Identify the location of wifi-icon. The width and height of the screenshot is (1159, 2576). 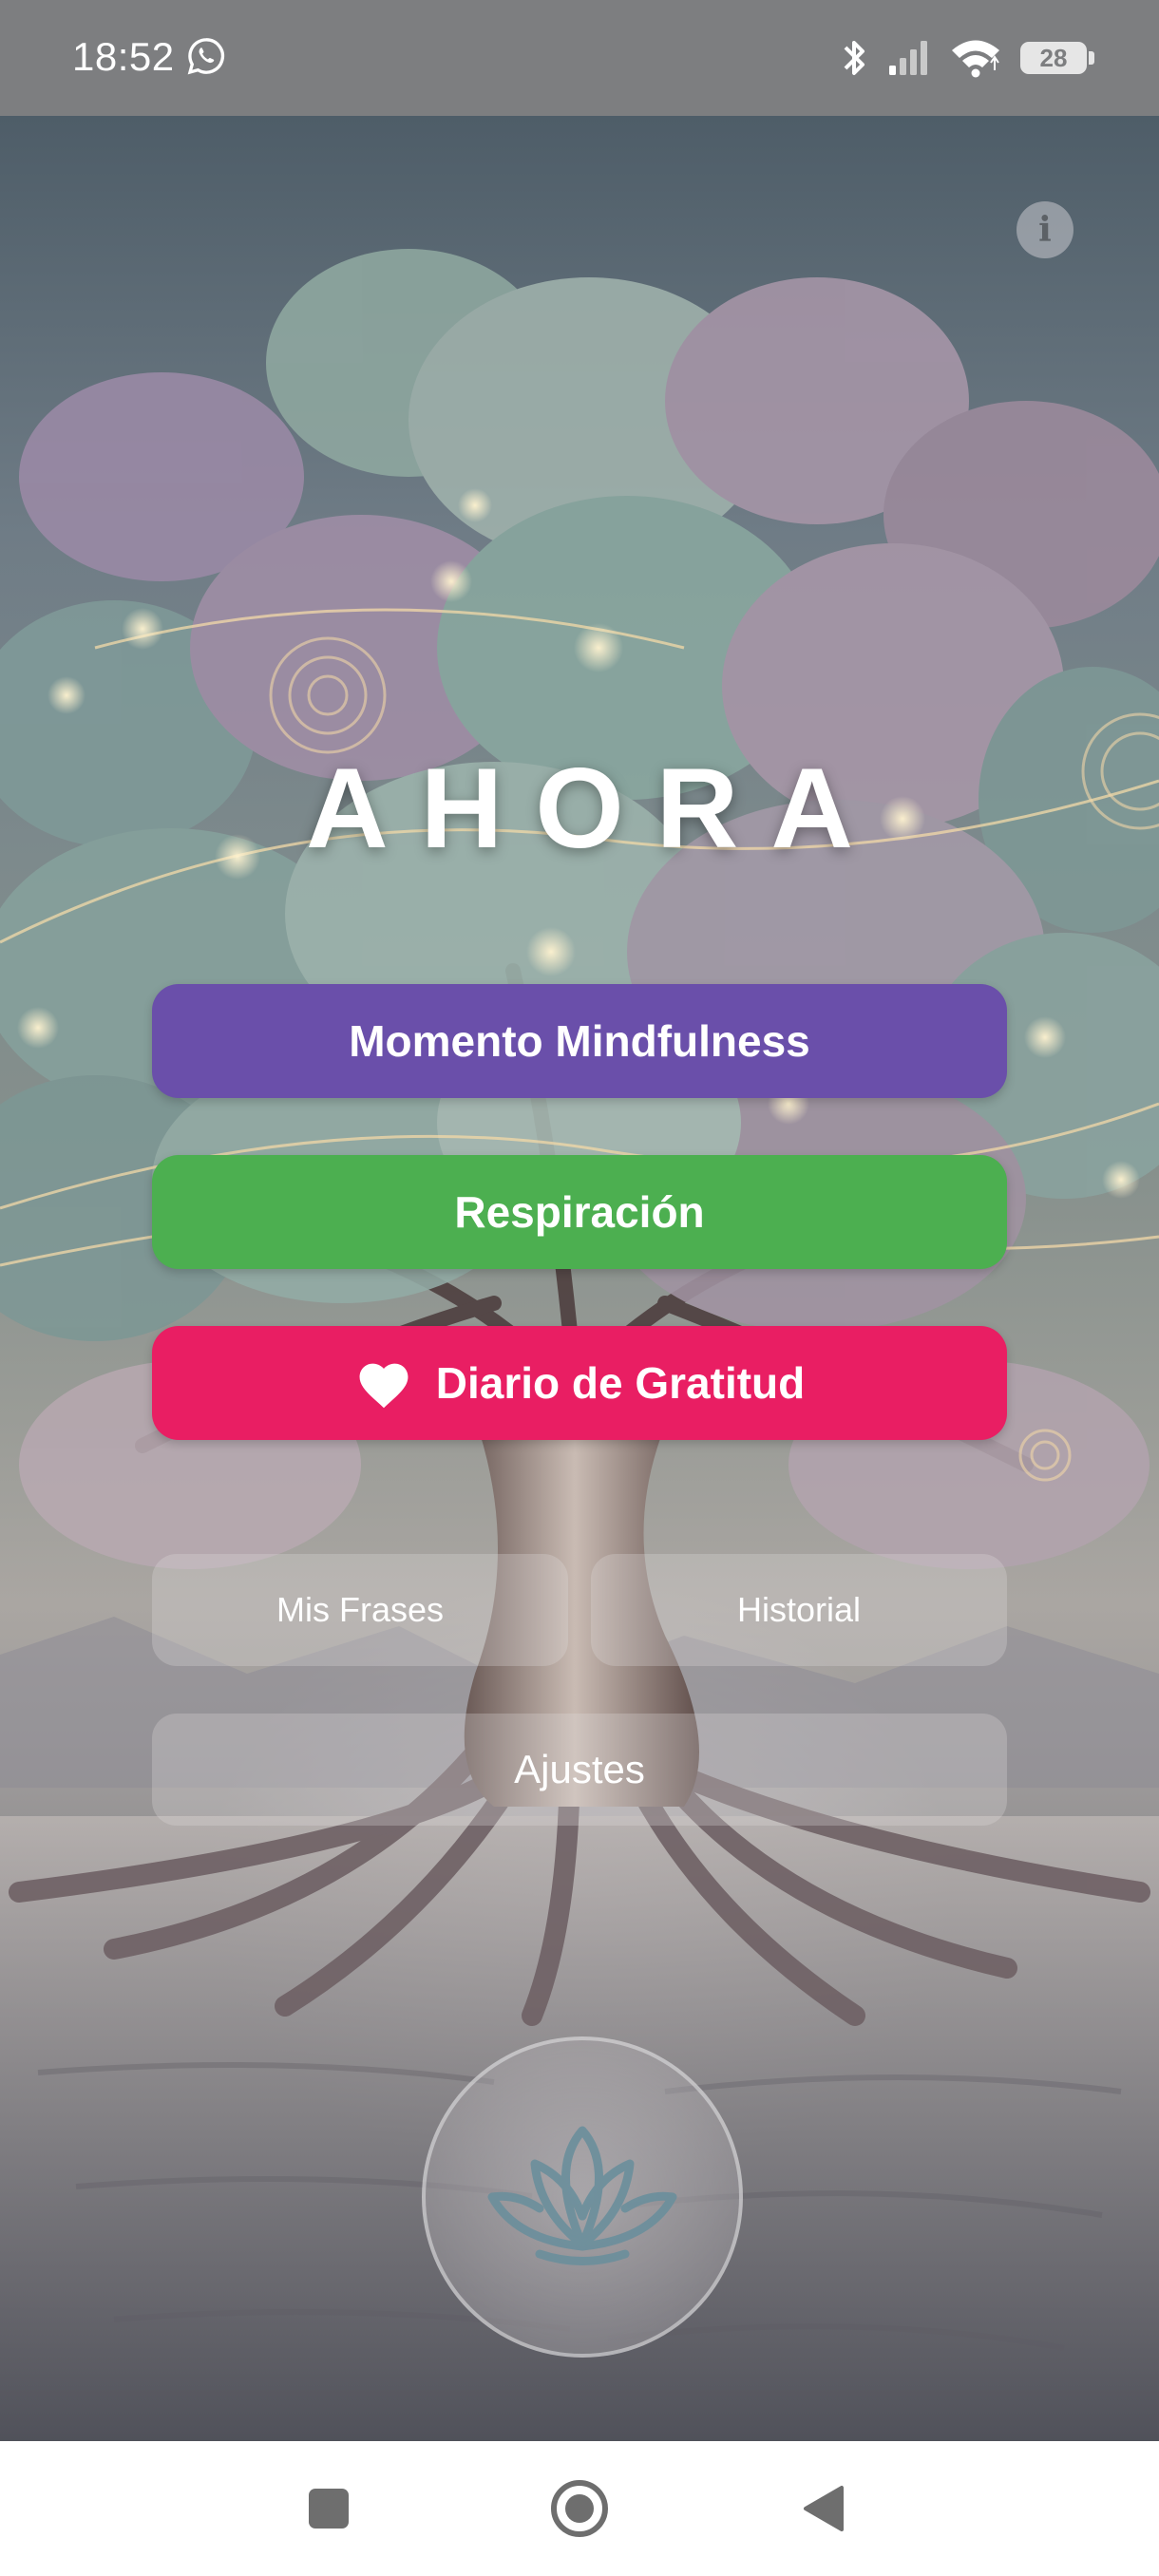
(975, 59).